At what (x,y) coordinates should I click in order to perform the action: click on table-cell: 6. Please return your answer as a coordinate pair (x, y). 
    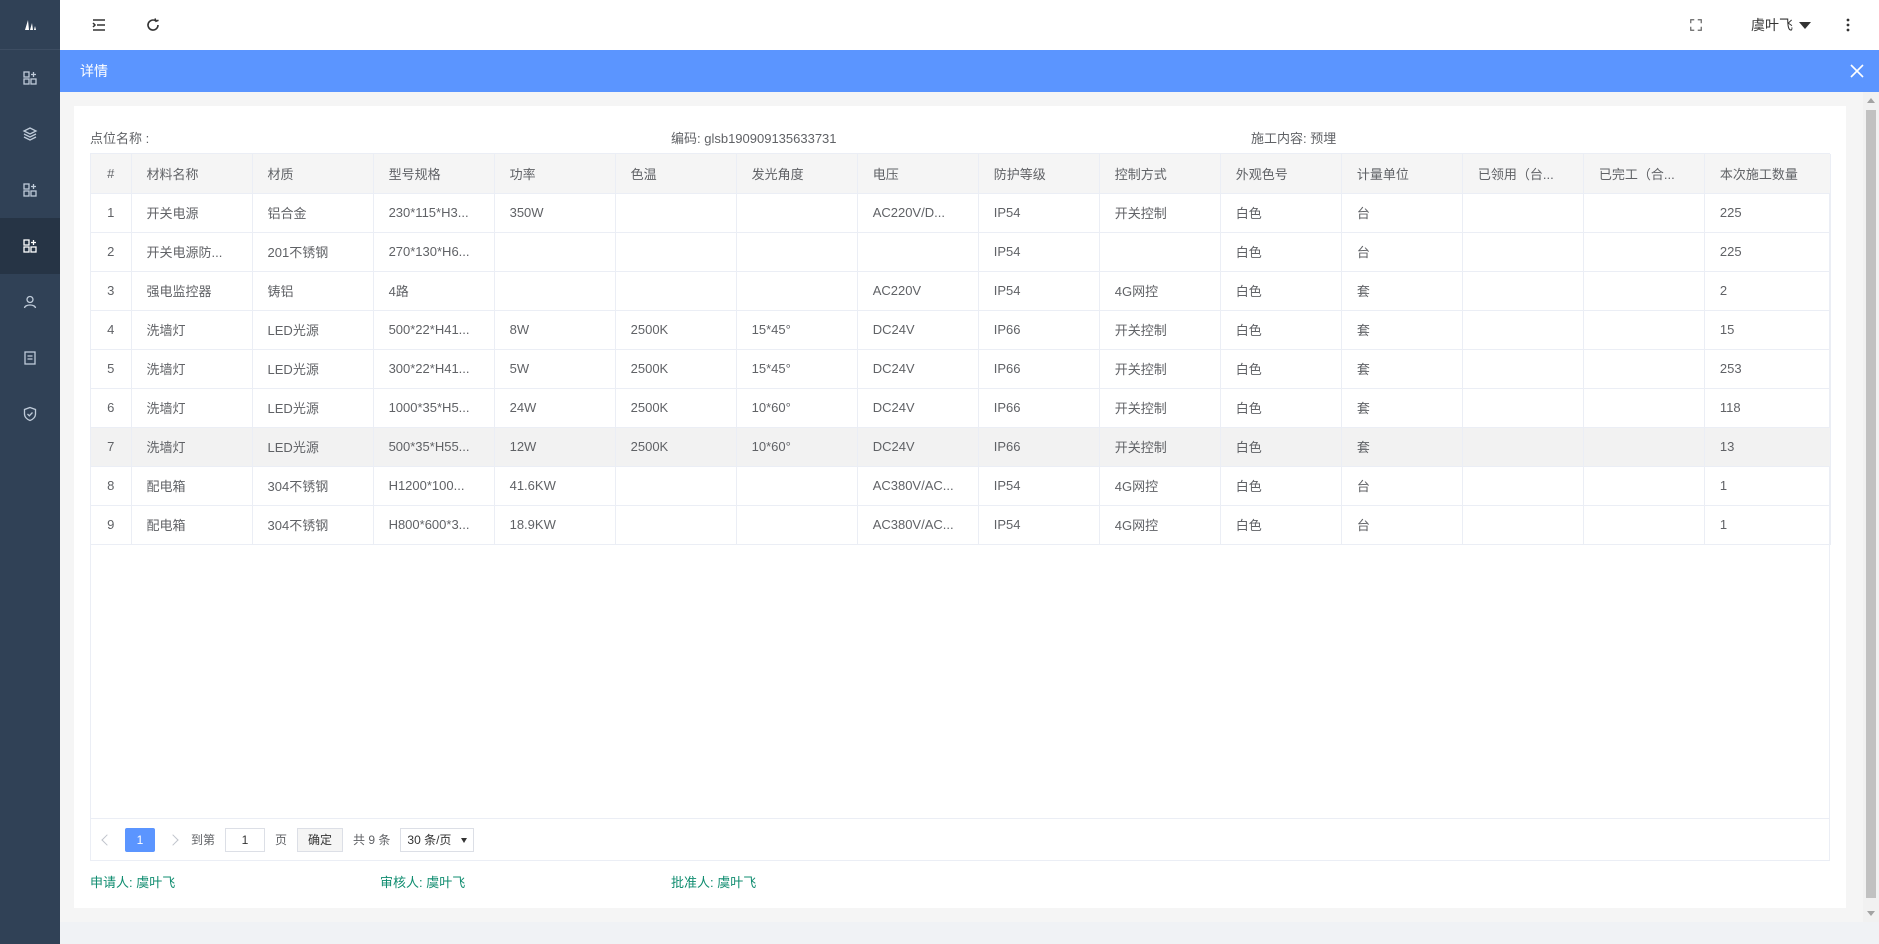
    Looking at the image, I should click on (111, 408).